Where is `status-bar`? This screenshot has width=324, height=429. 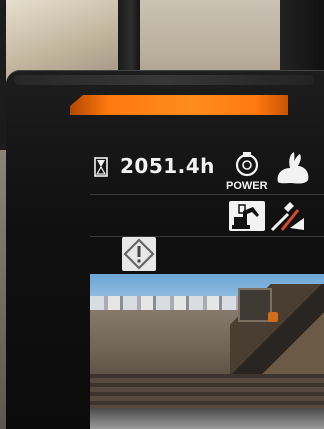 status-bar is located at coordinates (179, 105).